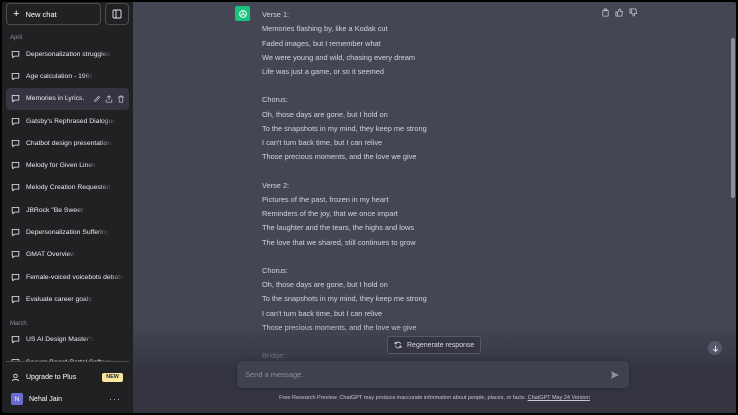  Describe the element at coordinates (441, 345) in the screenshot. I see `regenerate-label: Regenerate response` at that location.